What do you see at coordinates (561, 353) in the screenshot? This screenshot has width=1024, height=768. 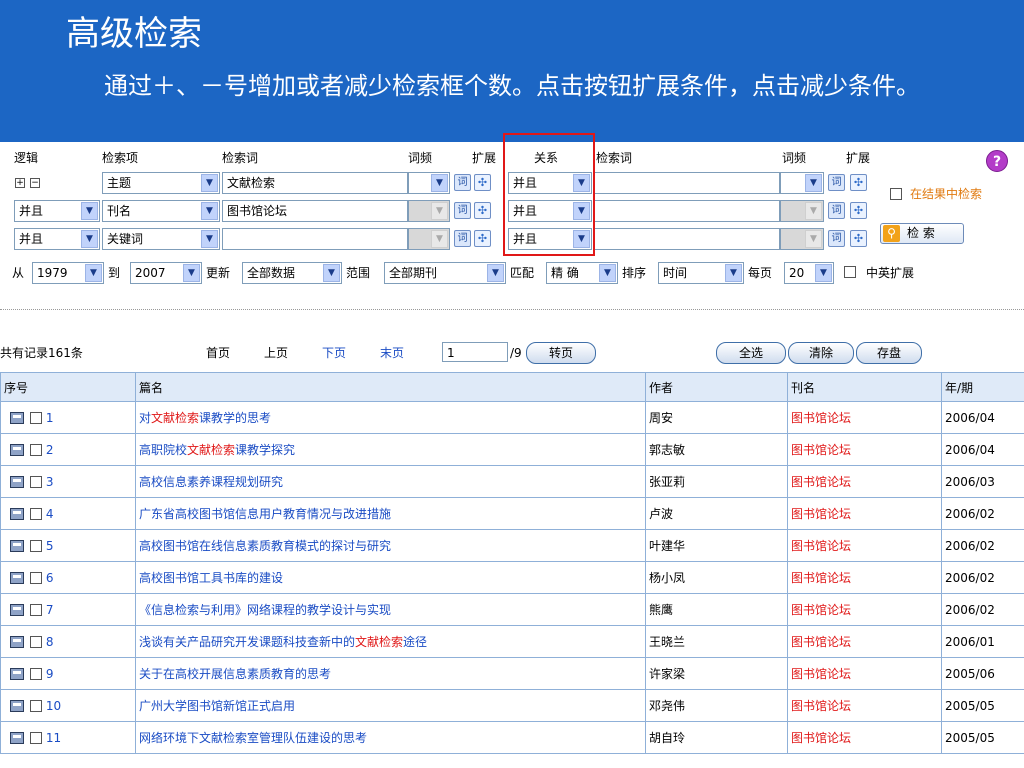 I see `goto-page-button: 转页` at bounding box center [561, 353].